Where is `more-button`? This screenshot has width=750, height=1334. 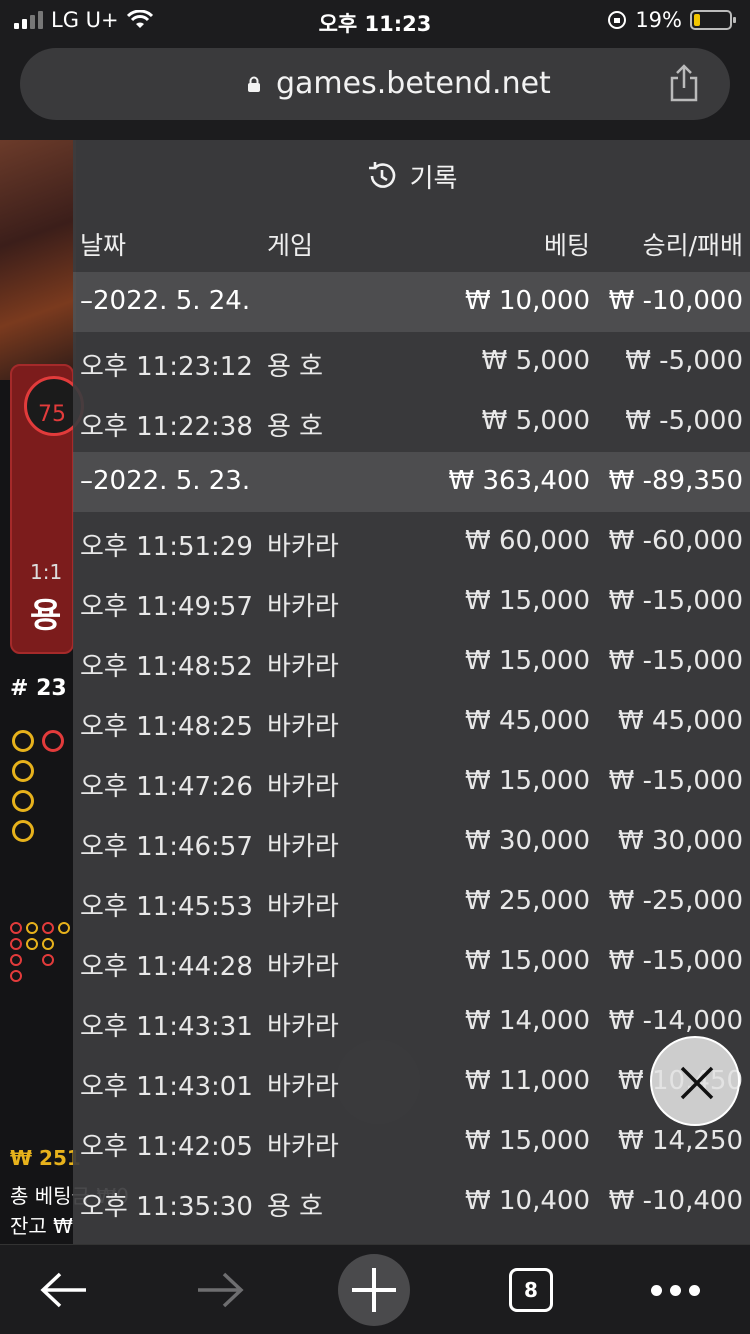 more-button is located at coordinates (675, 1289).